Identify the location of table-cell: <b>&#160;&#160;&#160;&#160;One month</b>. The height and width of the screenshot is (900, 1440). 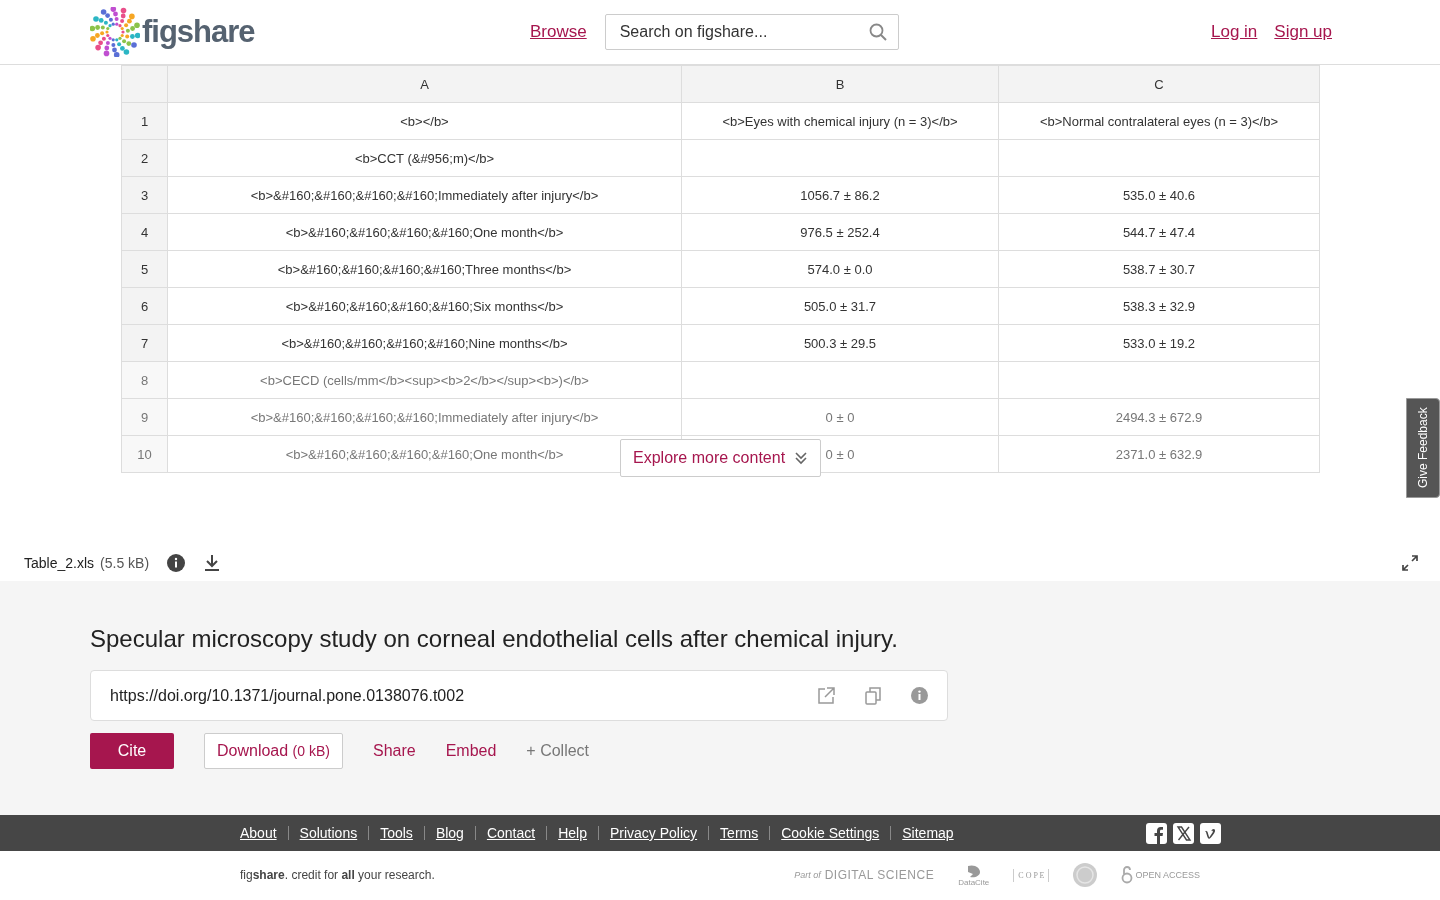
(424, 232).